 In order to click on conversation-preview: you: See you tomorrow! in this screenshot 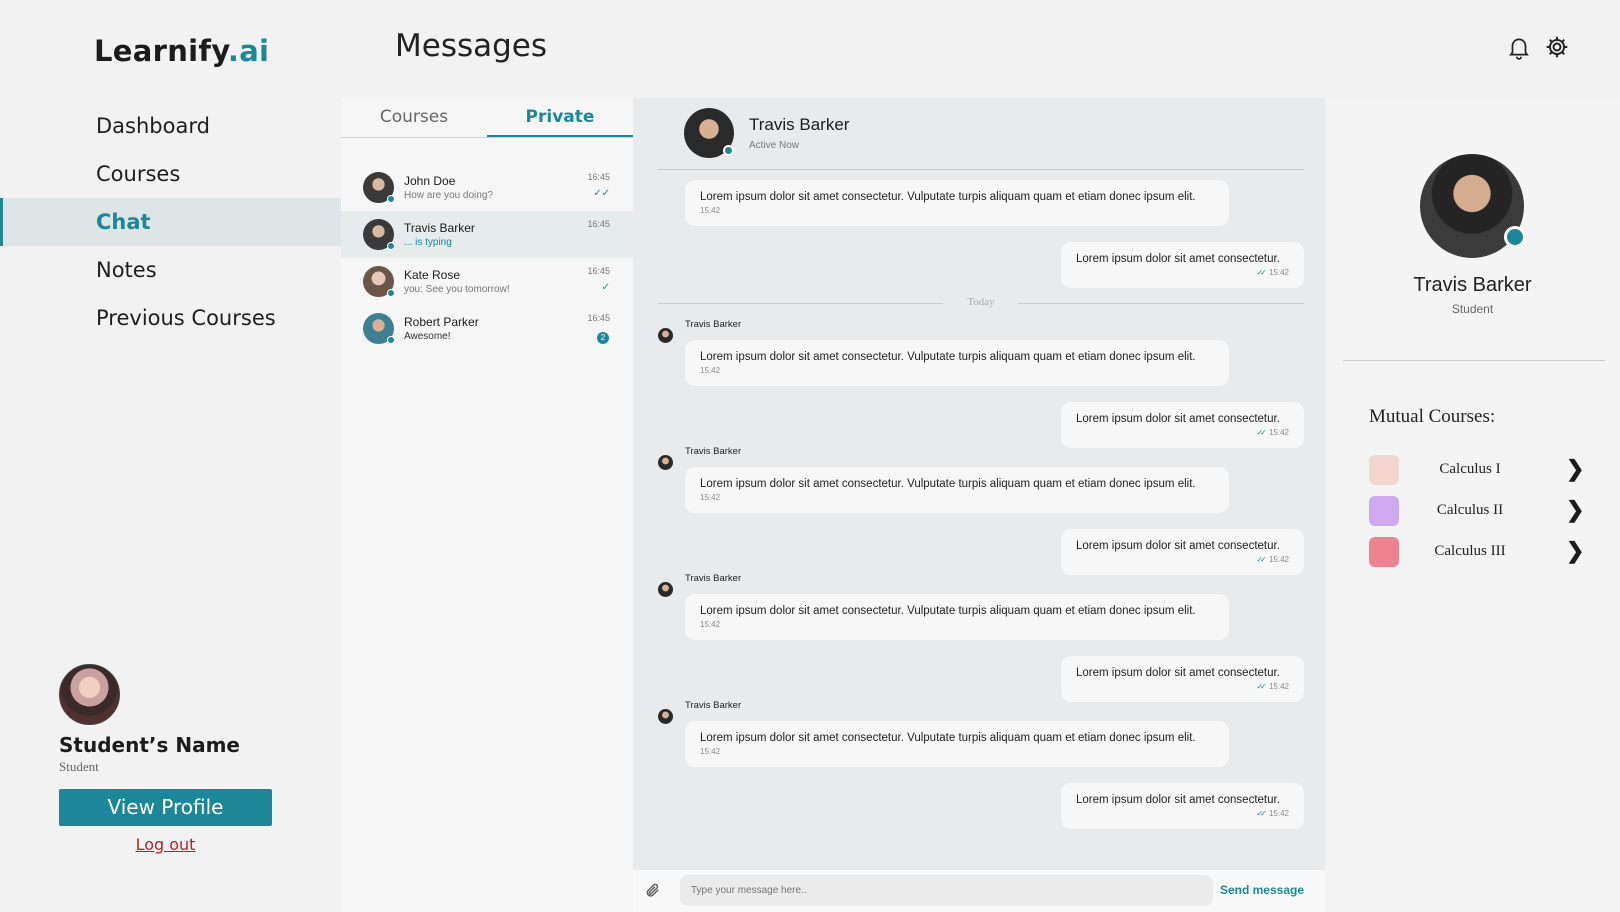, I will do `click(457, 289)`.